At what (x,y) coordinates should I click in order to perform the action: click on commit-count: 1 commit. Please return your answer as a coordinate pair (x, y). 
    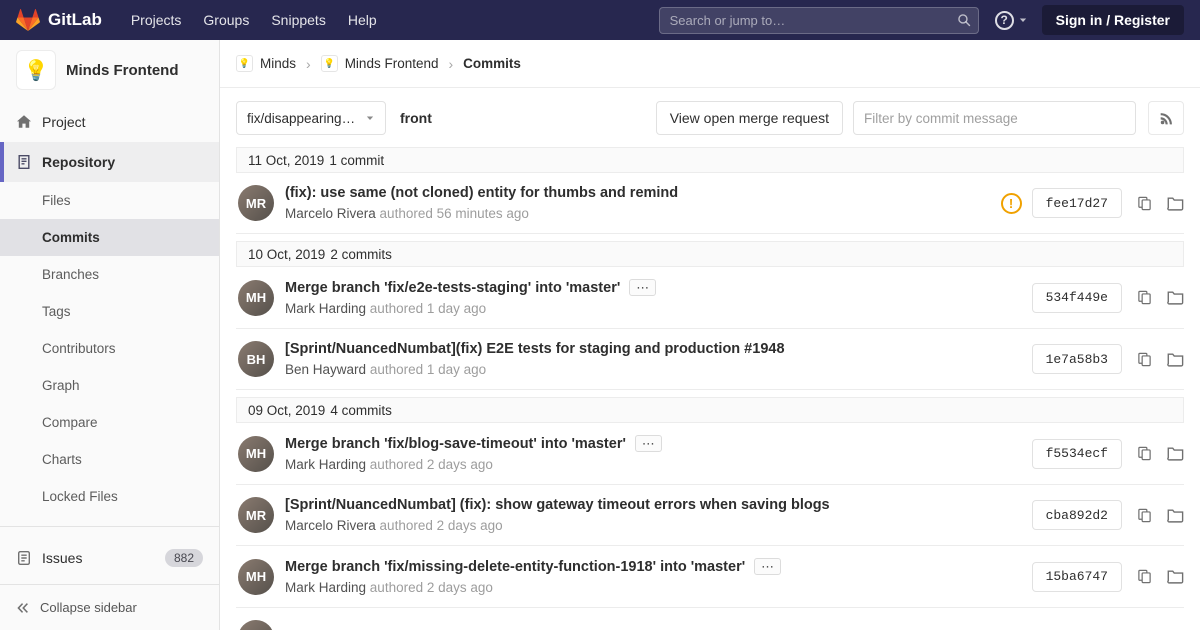
    Looking at the image, I should click on (357, 160).